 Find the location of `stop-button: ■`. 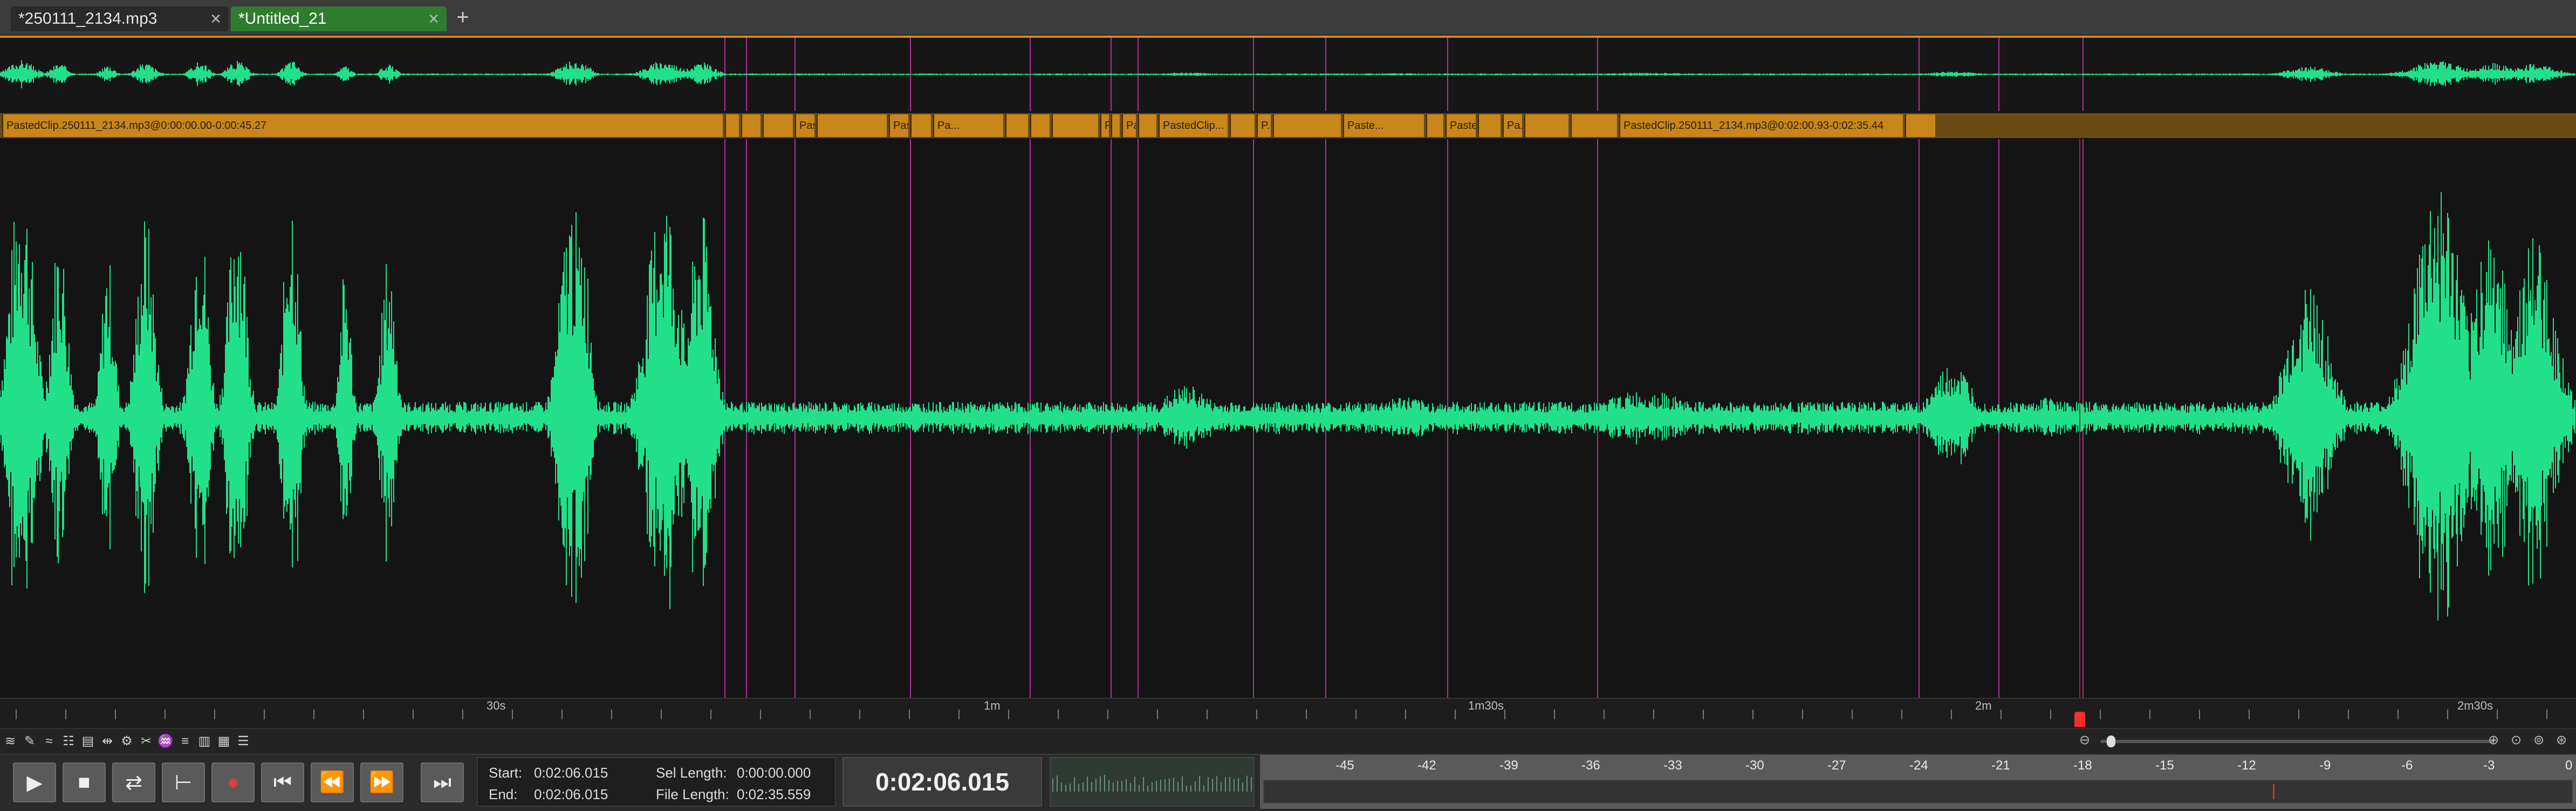

stop-button: ■ is located at coordinates (84, 782).